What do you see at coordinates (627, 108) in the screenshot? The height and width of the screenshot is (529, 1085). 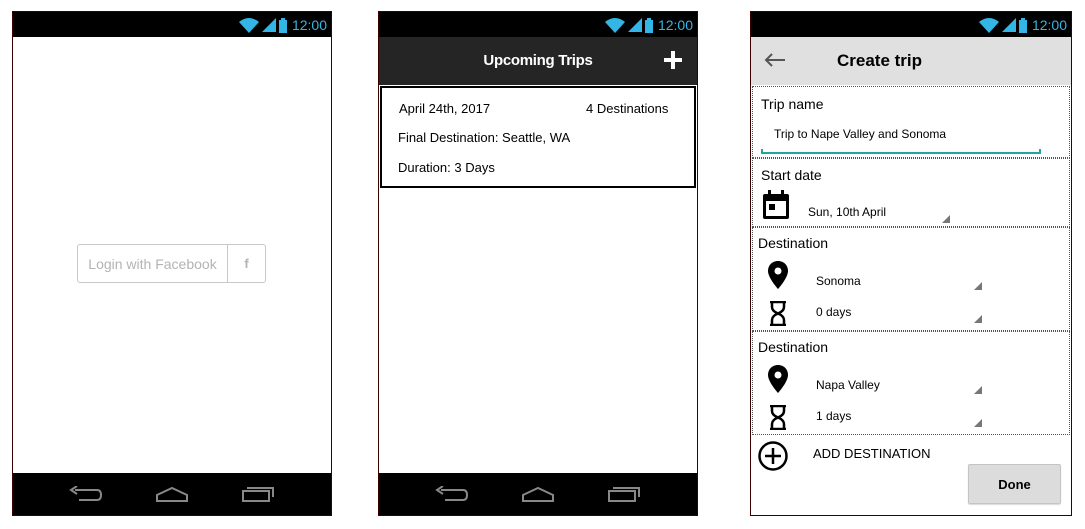 I see `trip-destination-count: 4 Destinations` at bounding box center [627, 108].